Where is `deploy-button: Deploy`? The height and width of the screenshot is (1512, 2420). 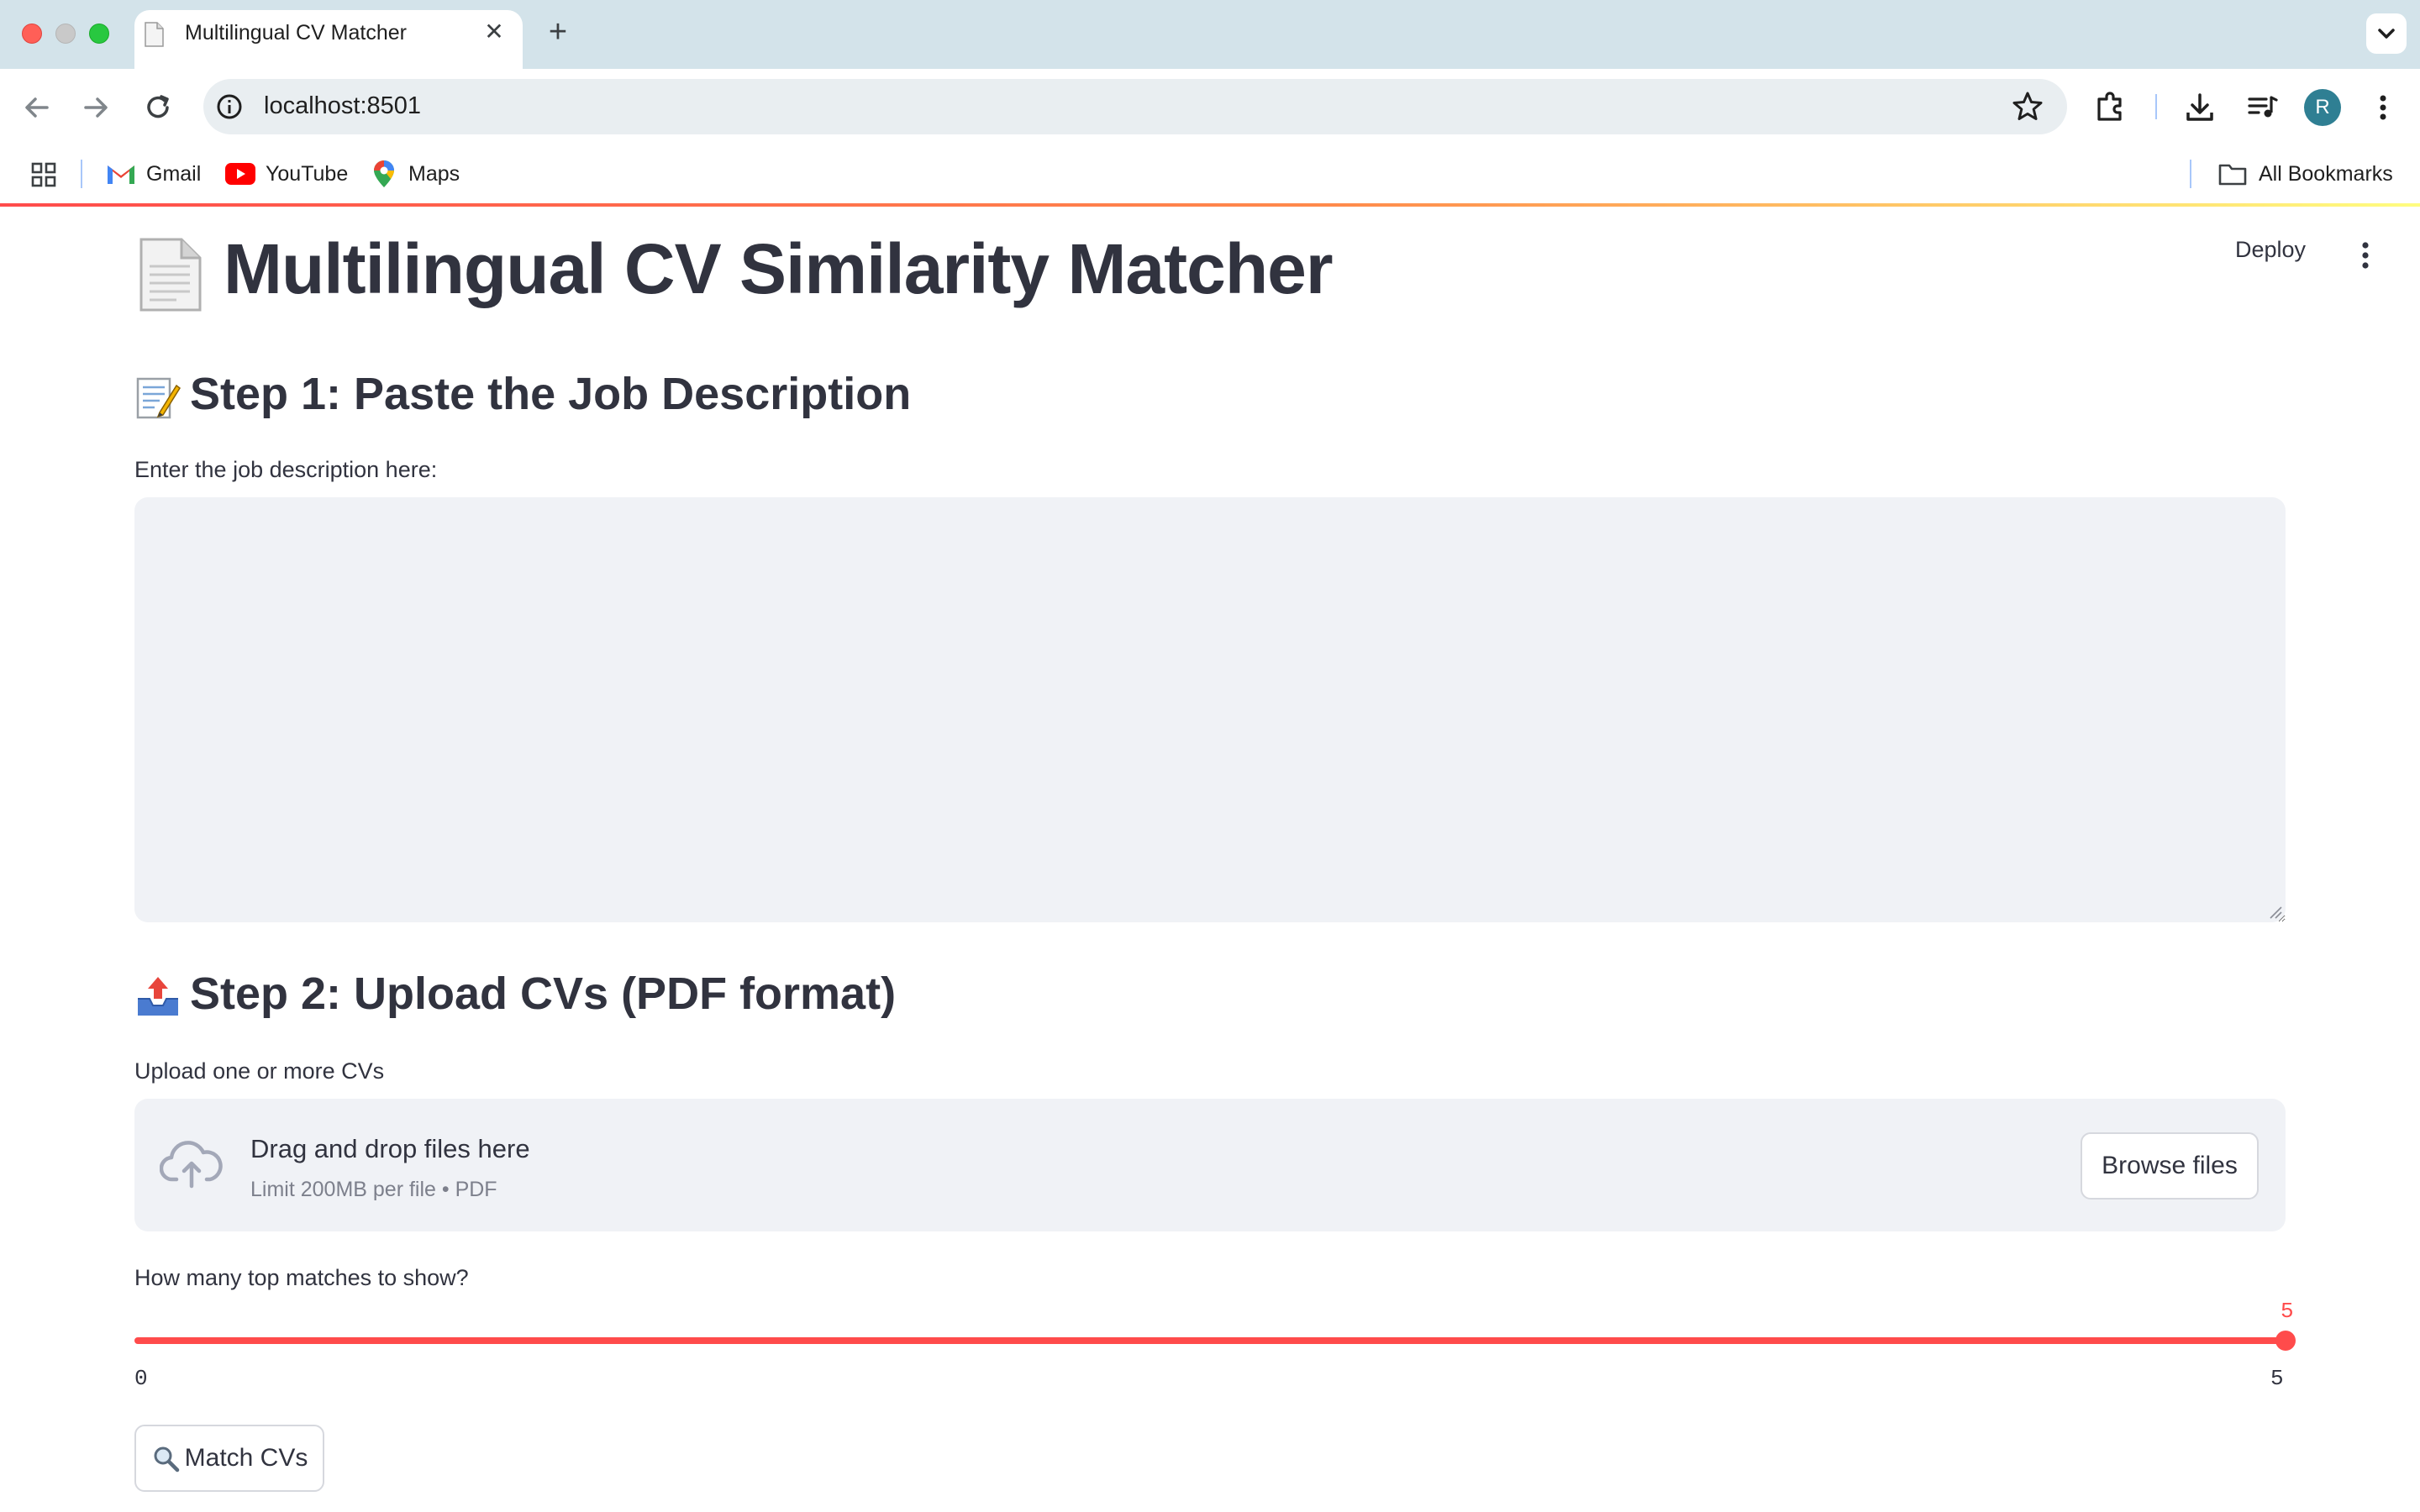 deploy-button: Deploy is located at coordinates (2270, 250).